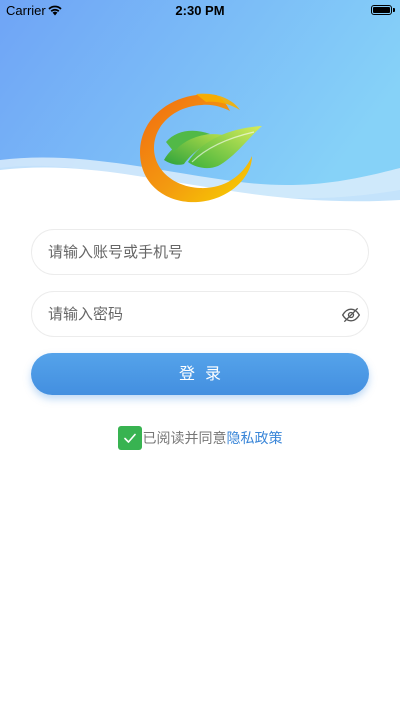 This screenshot has width=400, height=710. What do you see at coordinates (351, 315) in the screenshot?
I see `eye-off-icon` at bounding box center [351, 315].